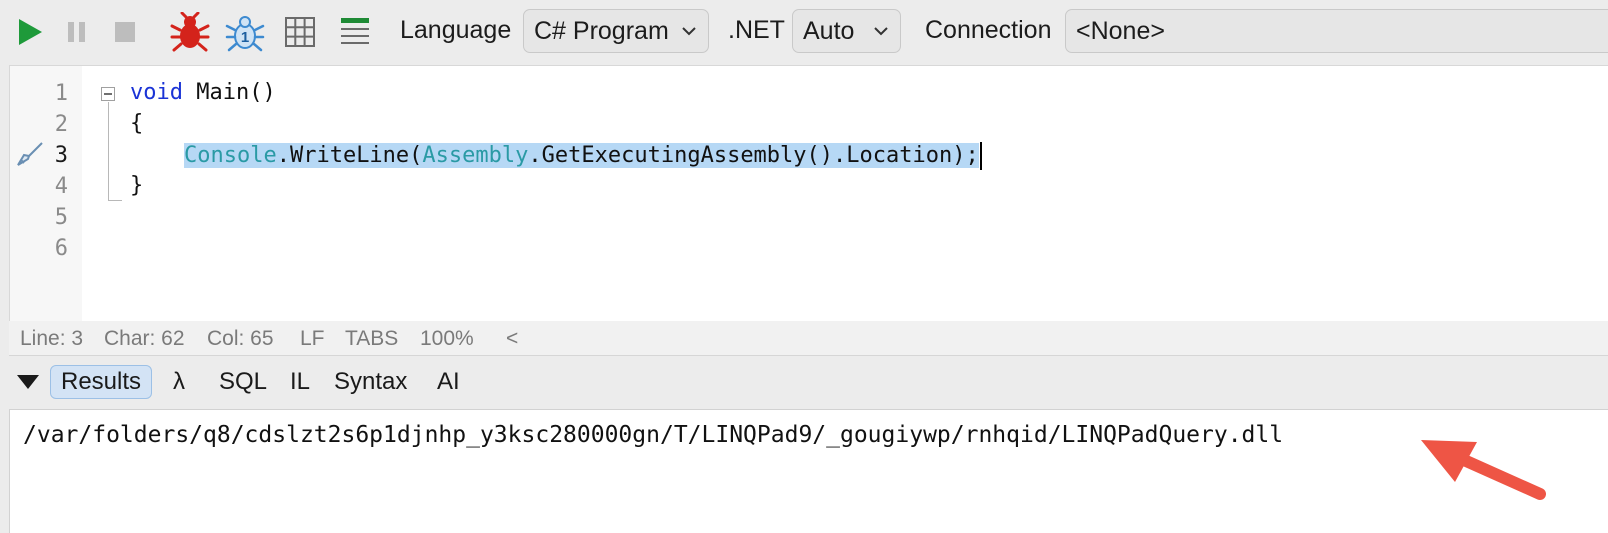  Describe the element at coordinates (61, 217) in the screenshot. I see `line-number: 5` at that location.